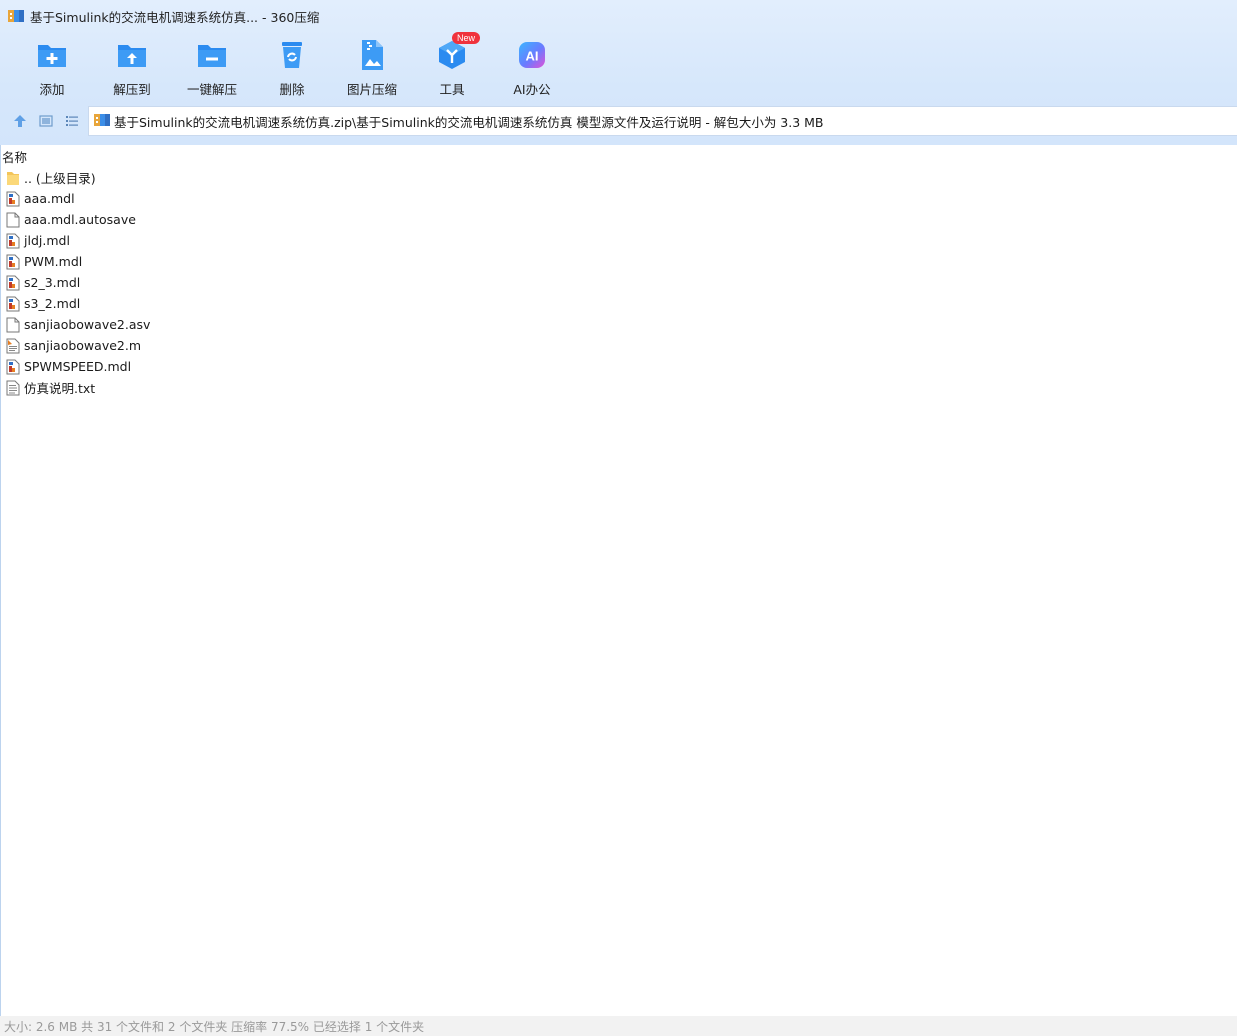  I want to click on list-item-name: aaa.mdl, so click(49, 198).